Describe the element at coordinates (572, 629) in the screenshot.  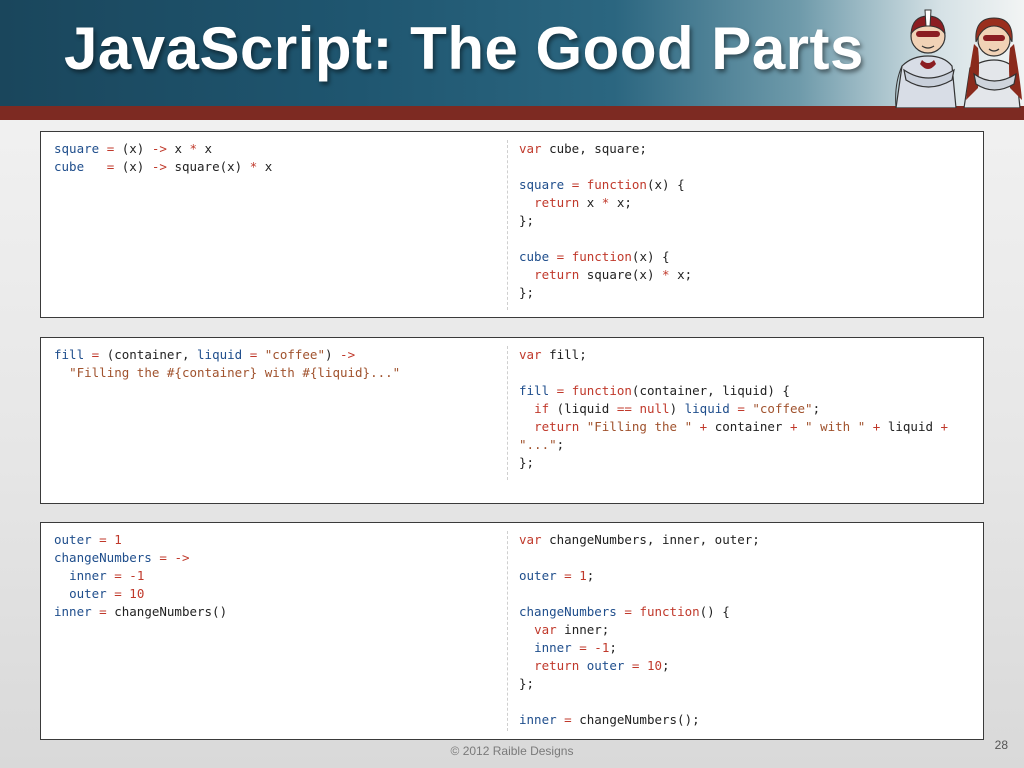
I see `code-line: var inner;` at that location.